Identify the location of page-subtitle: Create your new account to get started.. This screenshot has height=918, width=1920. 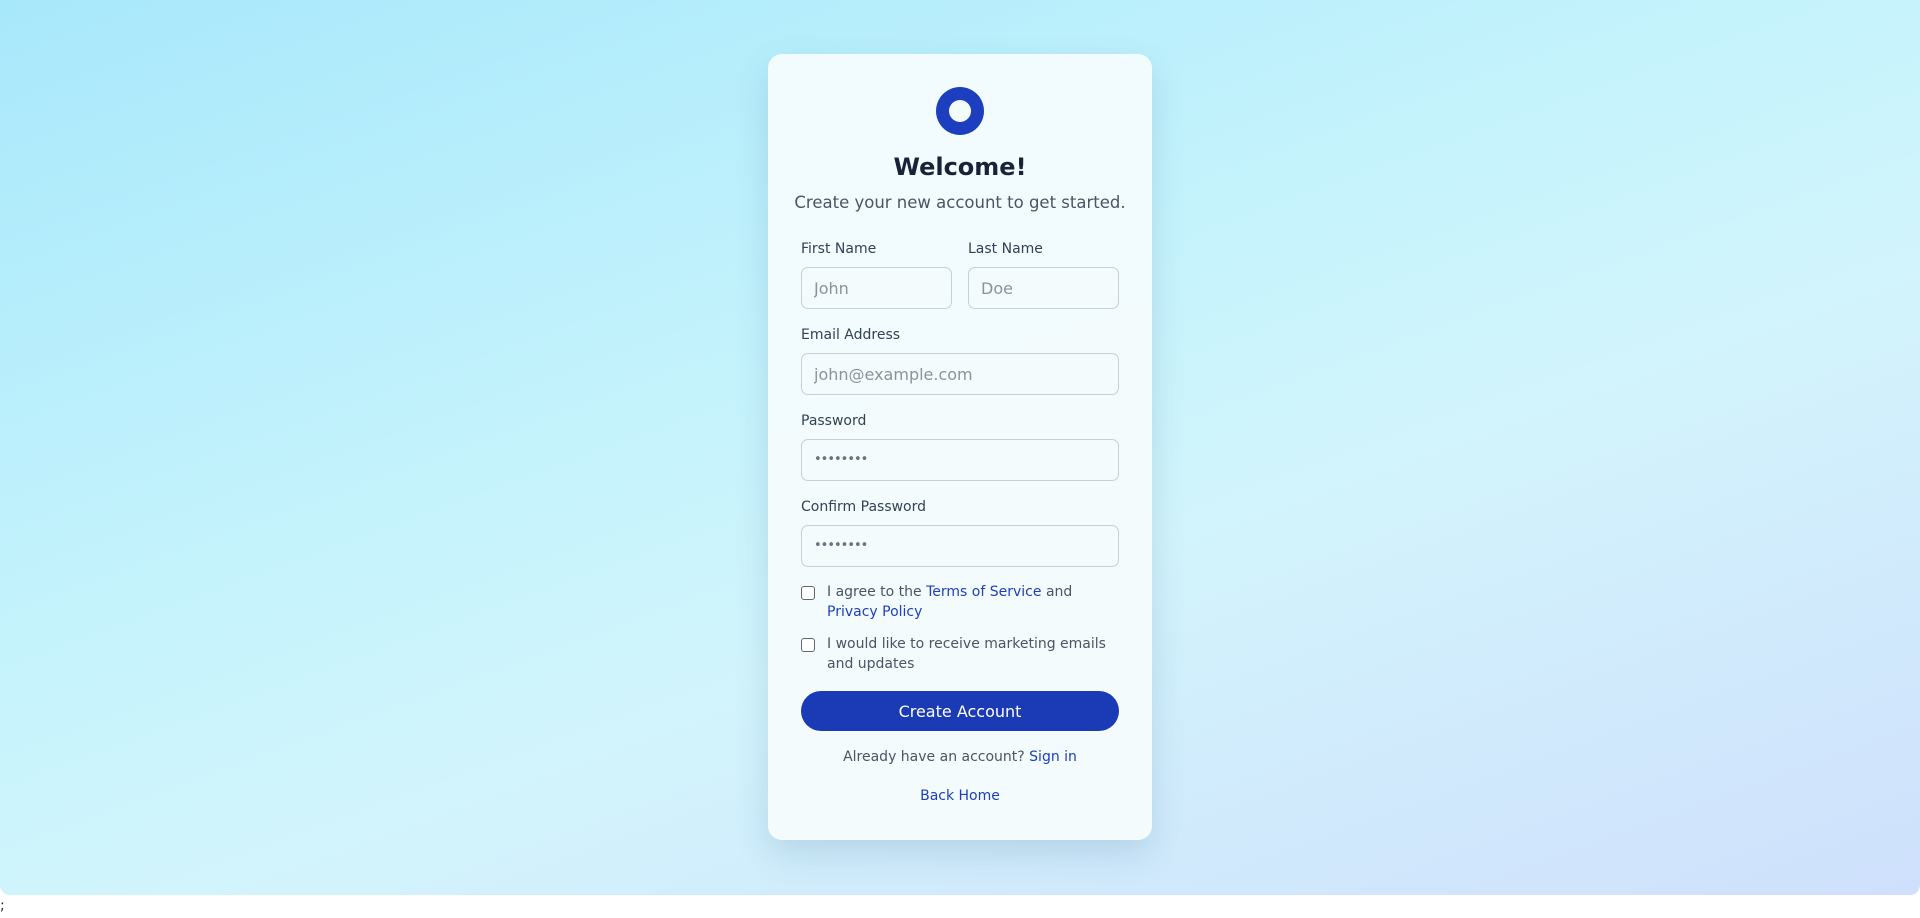
(960, 202).